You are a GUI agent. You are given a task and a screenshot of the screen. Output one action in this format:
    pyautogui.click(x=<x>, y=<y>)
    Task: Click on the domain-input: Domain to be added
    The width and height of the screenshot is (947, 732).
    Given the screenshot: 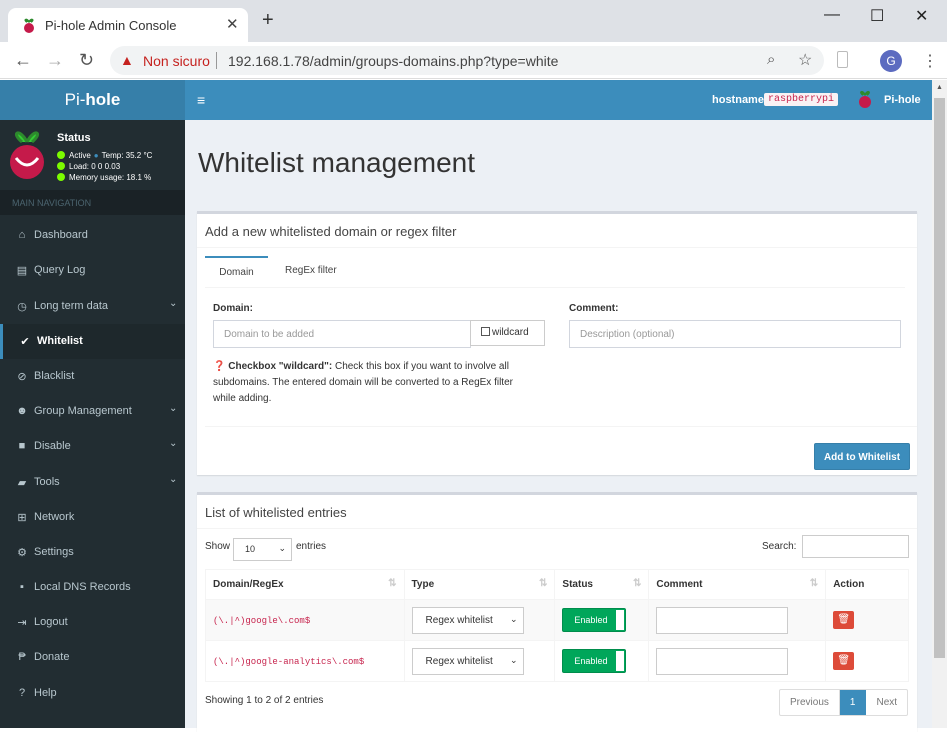 What is the action you would take?
    pyautogui.click(x=342, y=334)
    